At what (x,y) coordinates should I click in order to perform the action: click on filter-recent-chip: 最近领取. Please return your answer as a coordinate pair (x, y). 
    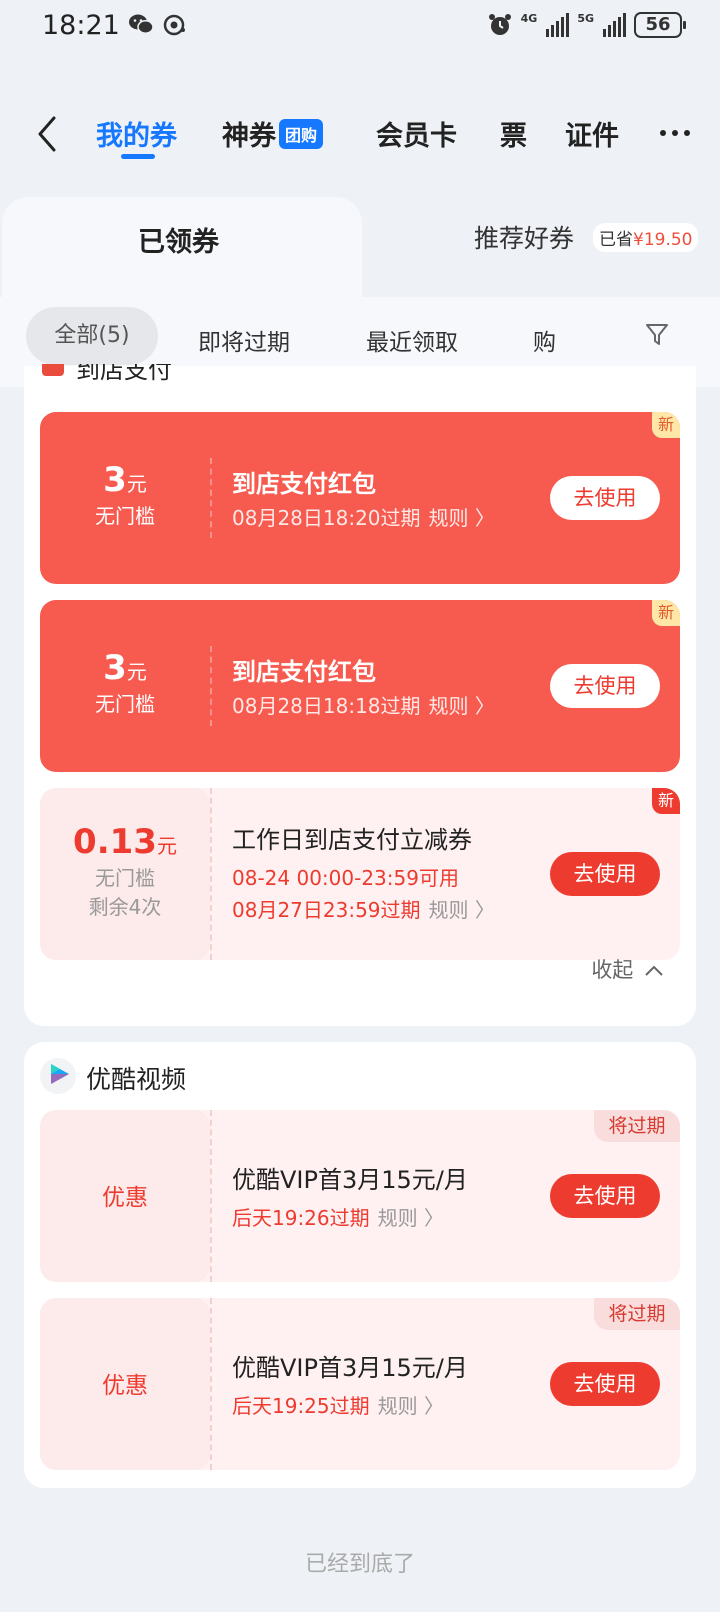
    Looking at the image, I should click on (412, 340).